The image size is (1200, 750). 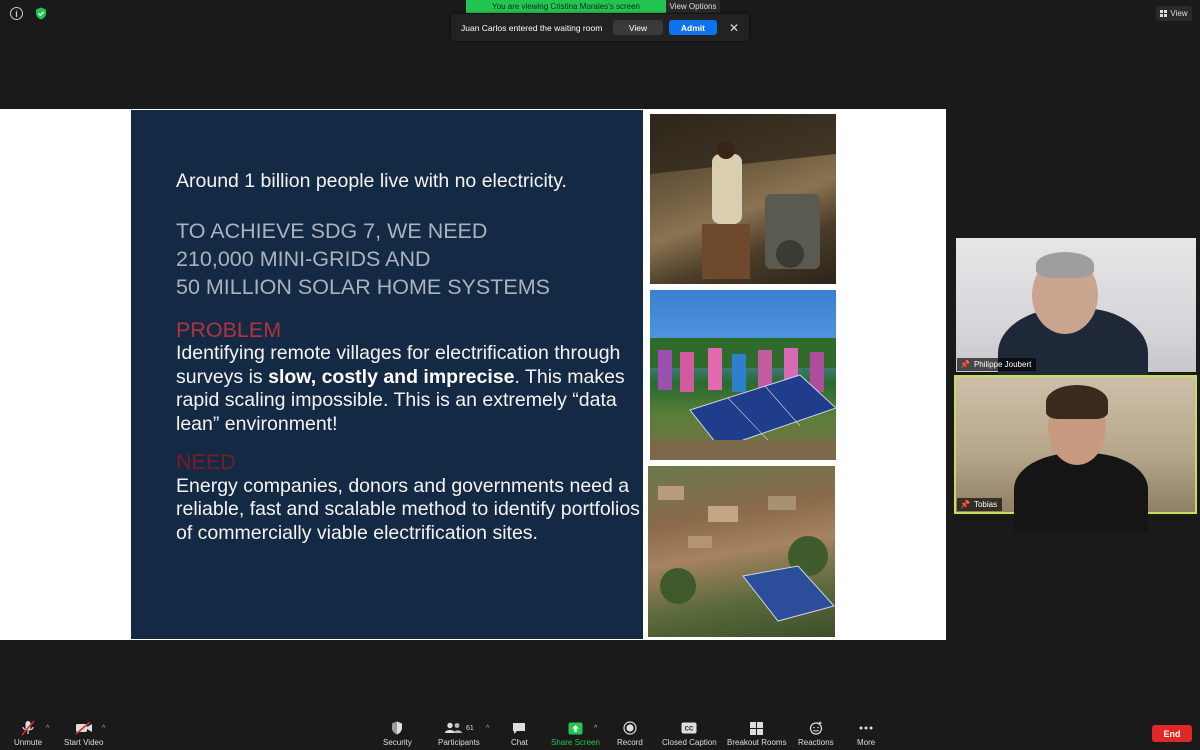 I want to click on svg-text: CC, so click(x=689, y=730).